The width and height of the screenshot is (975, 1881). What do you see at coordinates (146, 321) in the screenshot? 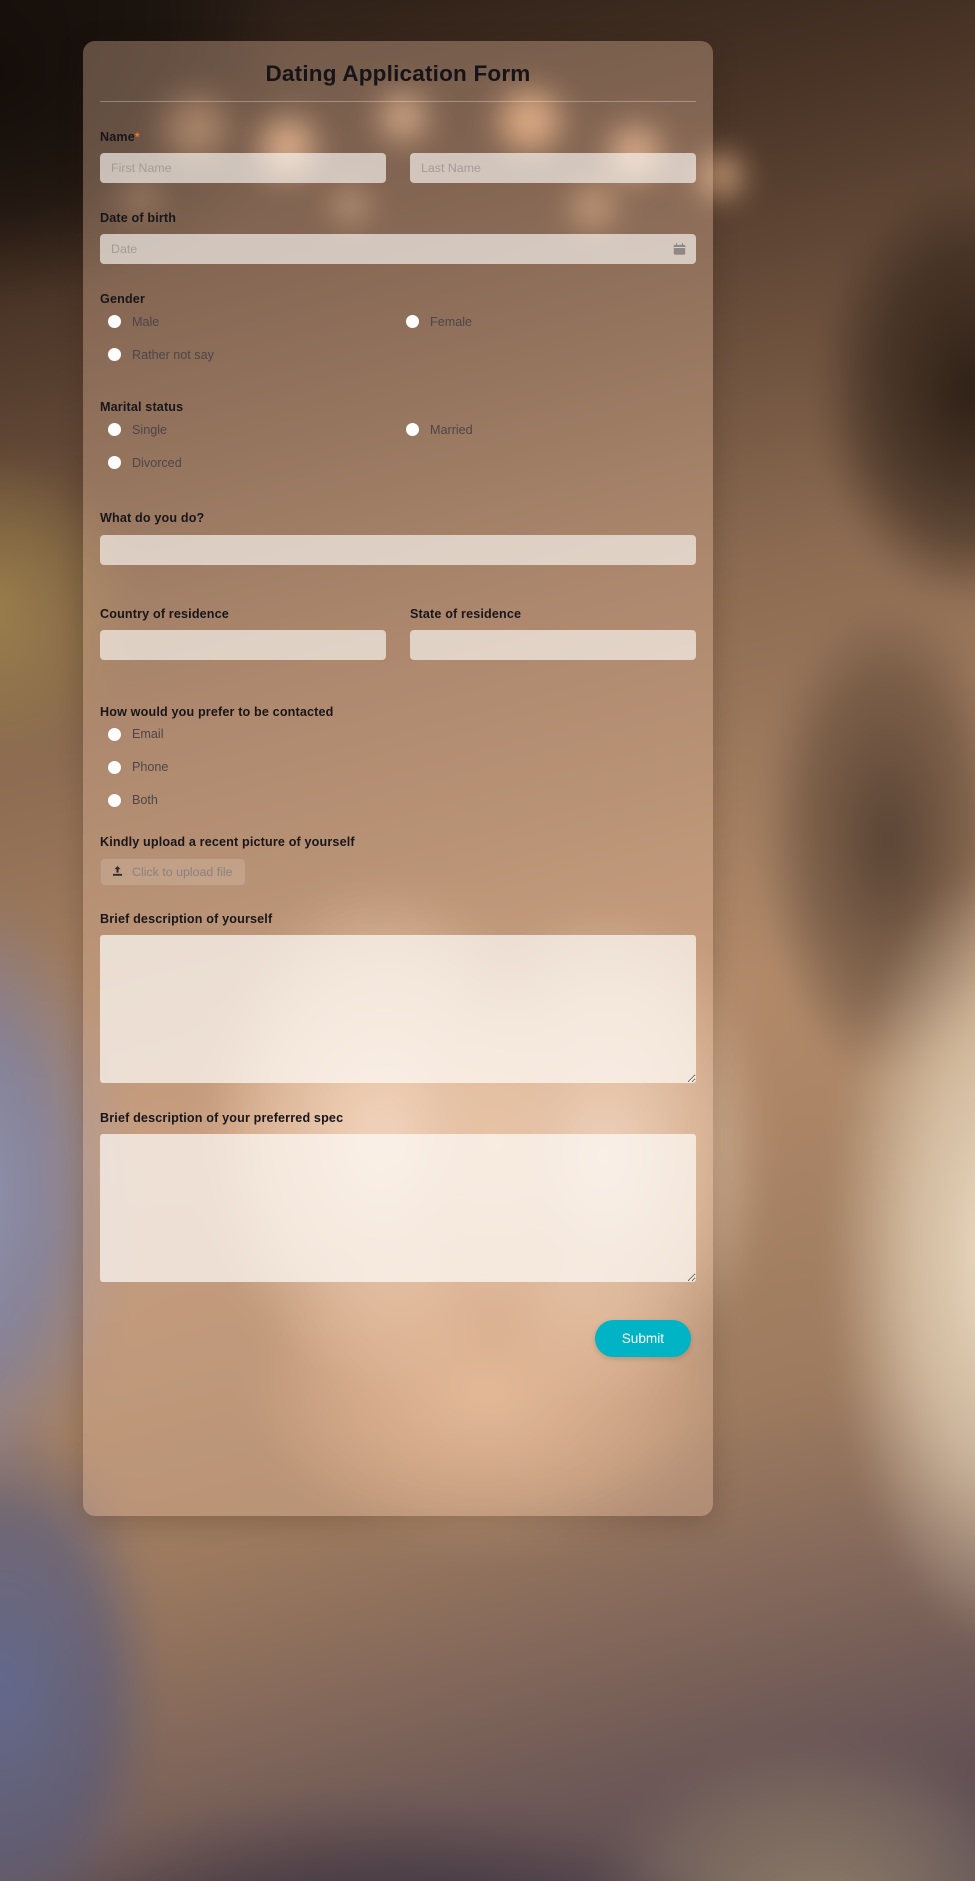
I see `gender-option-label: Male` at bounding box center [146, 321].